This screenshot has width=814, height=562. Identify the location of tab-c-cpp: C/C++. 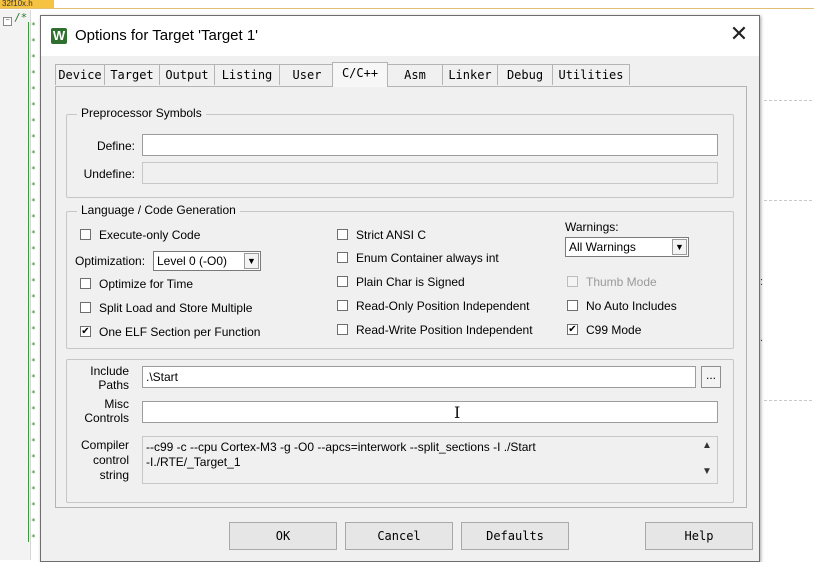
(360, 74).